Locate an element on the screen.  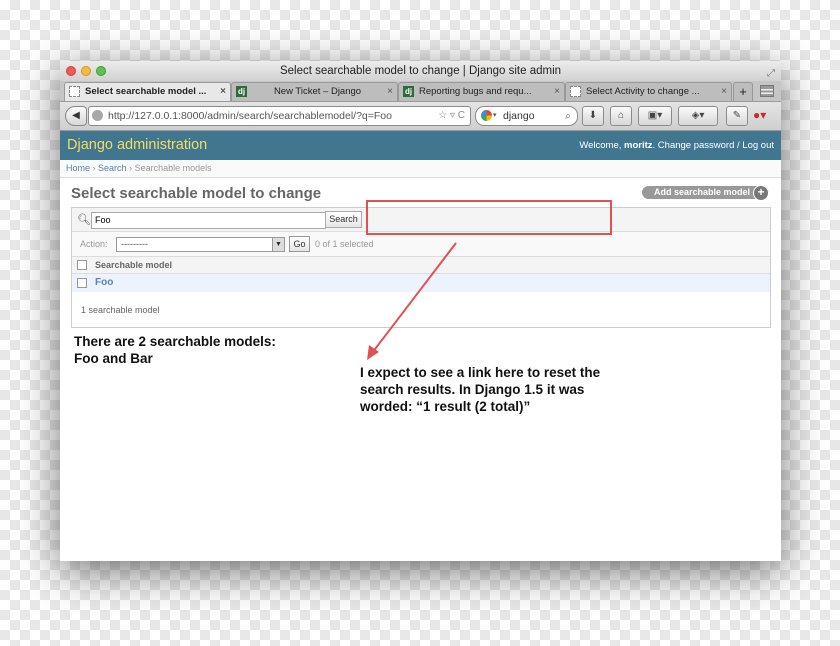
arrow-line is located at coordinates (414, 298).